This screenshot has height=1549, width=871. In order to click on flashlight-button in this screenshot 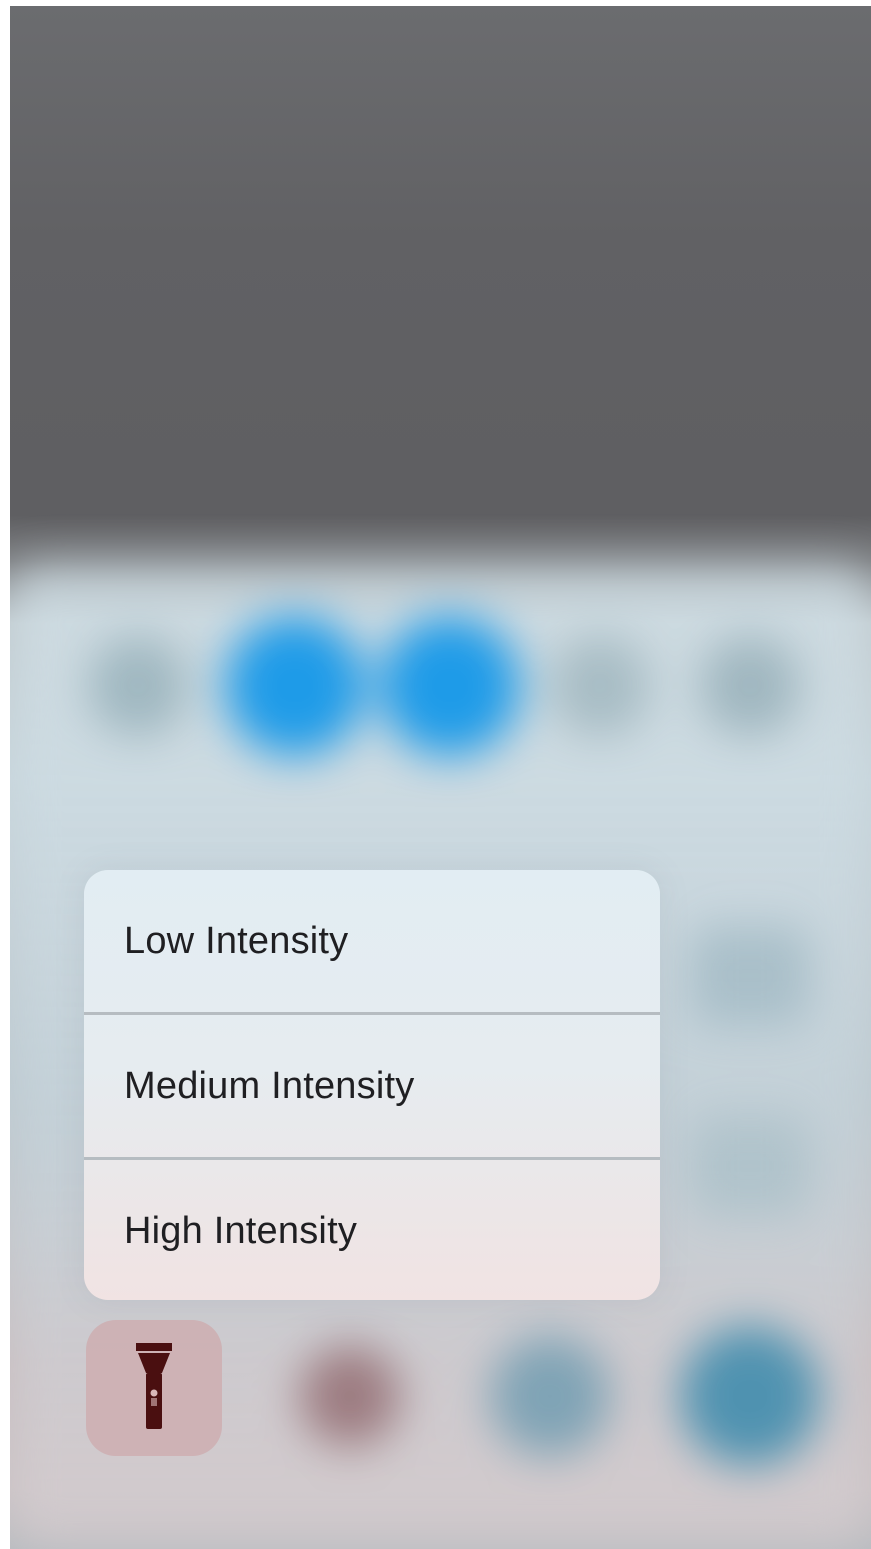, I will do `click(154, 1388)`.